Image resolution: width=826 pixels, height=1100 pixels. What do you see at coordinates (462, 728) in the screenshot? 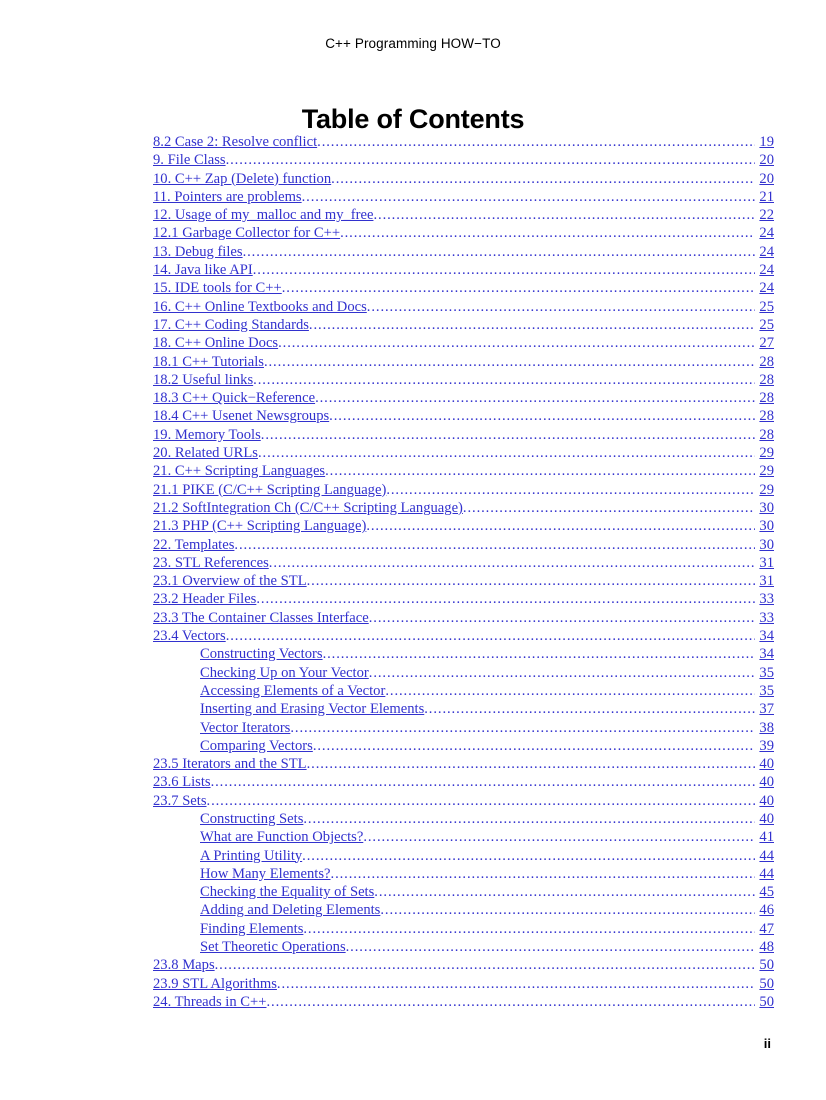
I see `toc-entry: Vector Iterators 38` at bounding box center [462, 728].